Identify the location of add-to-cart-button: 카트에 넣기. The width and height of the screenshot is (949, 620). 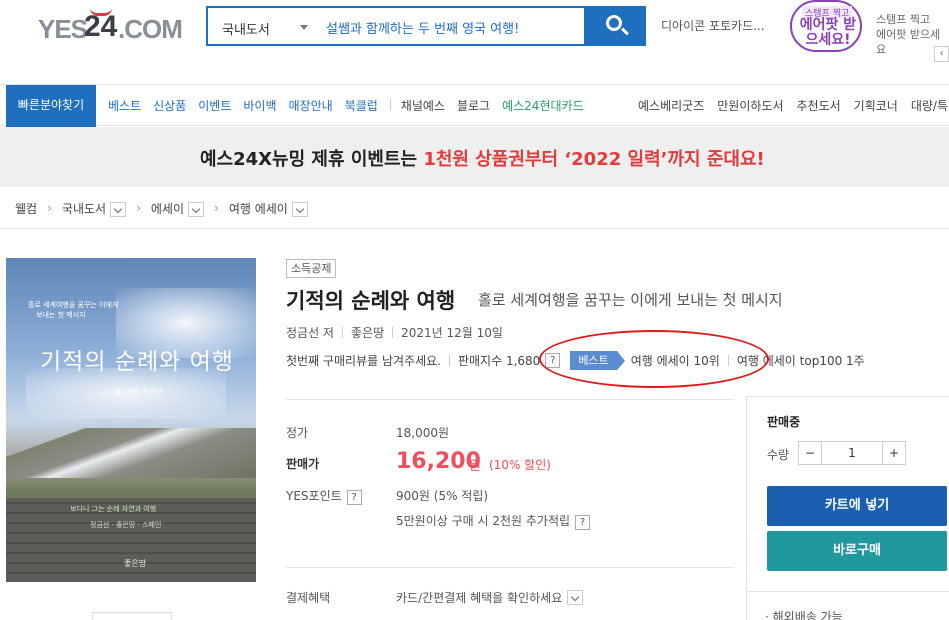
(857, 506).